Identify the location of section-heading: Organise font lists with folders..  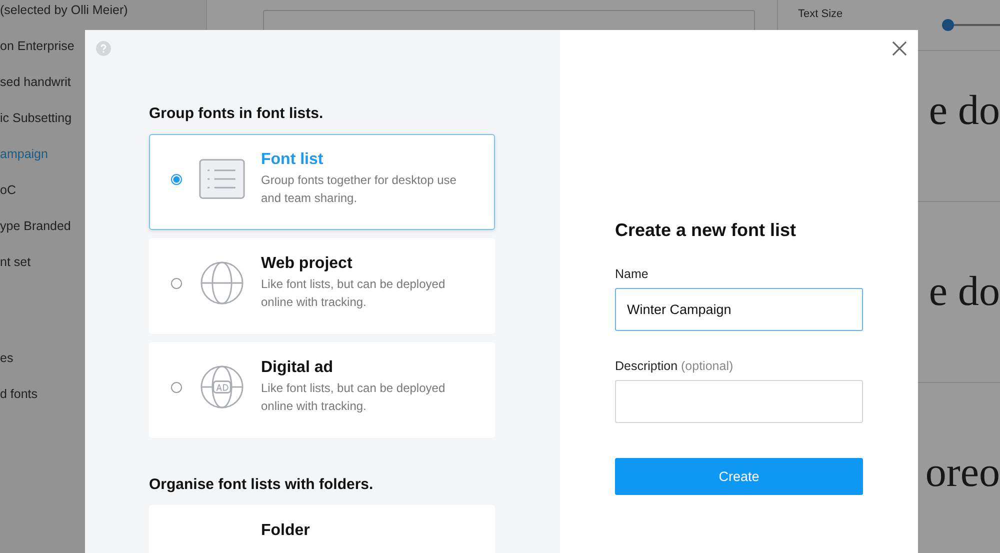
(261, 484).